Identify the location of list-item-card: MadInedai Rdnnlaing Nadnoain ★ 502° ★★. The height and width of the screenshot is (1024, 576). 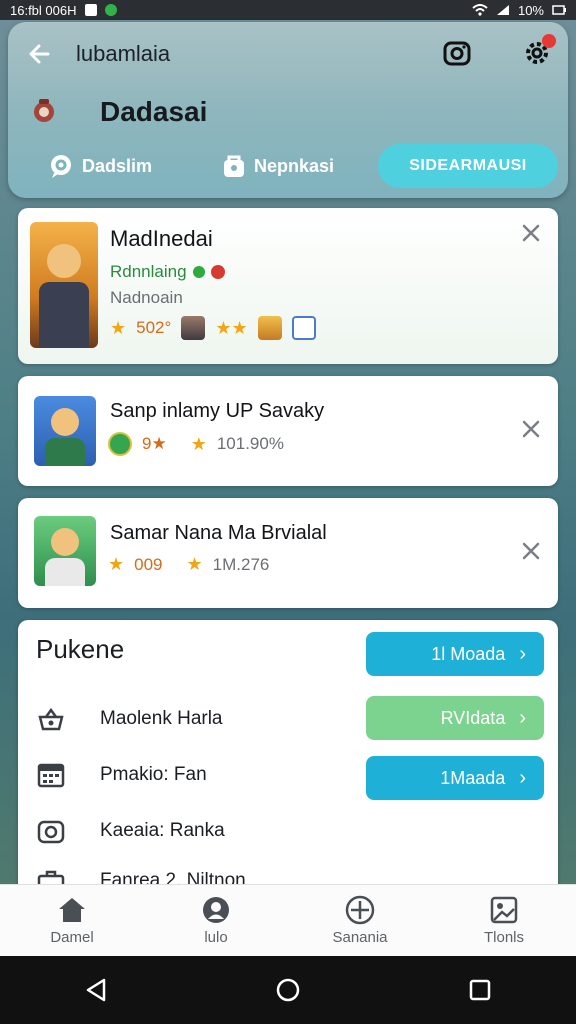
(288, 286).